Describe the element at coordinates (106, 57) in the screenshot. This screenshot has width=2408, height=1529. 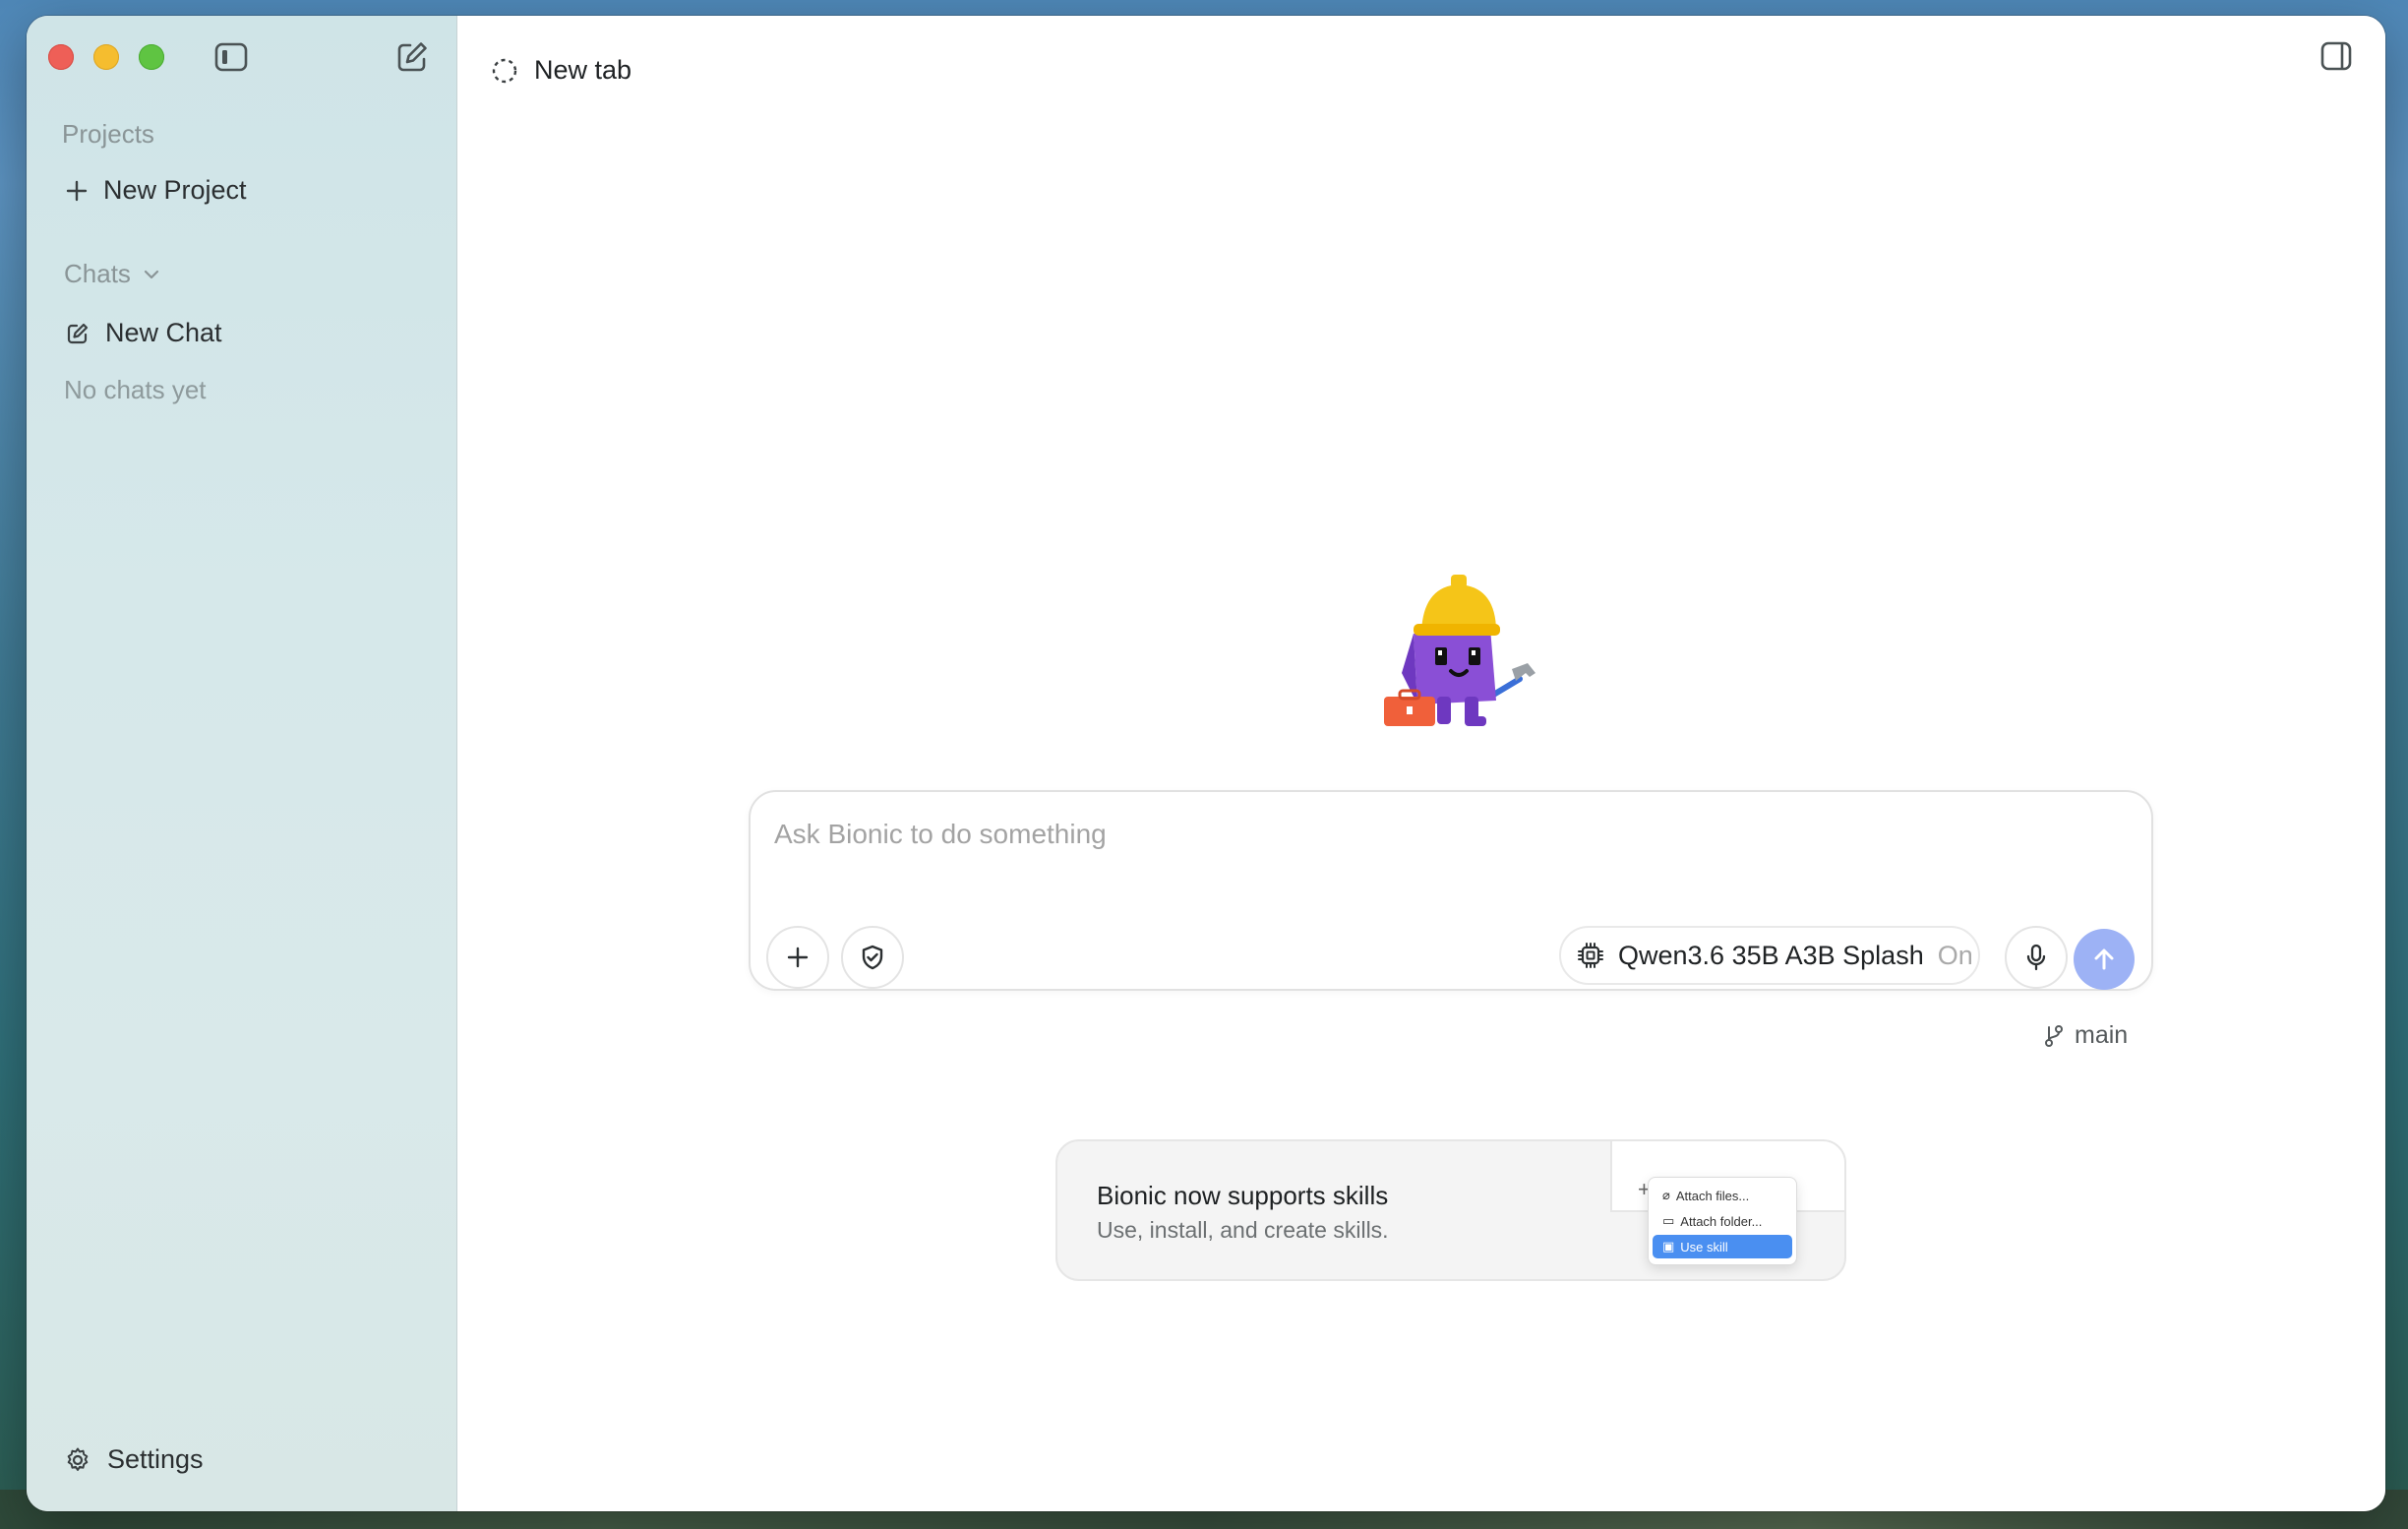
I see `window-minimize-button` at that location.